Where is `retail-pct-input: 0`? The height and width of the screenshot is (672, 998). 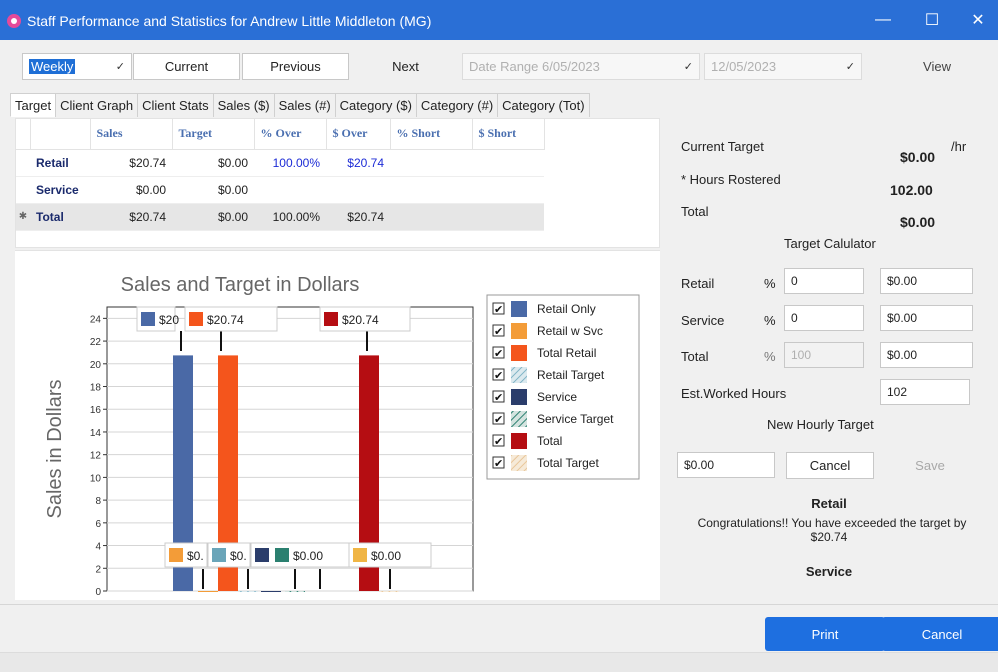 retail-pct-input: 0 is located at coordinates (824, 281).